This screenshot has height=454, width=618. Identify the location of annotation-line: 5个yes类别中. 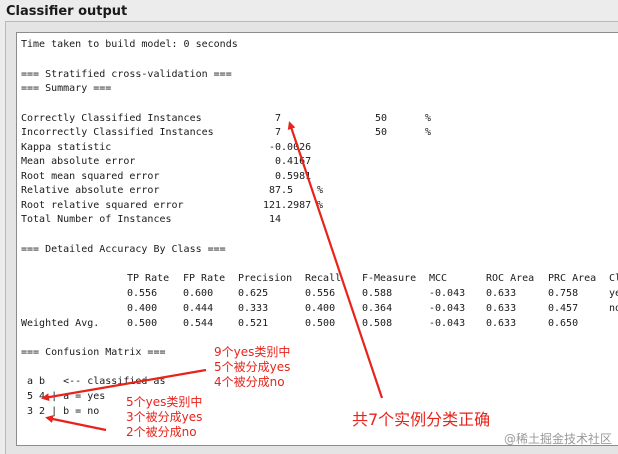
(164, 402).